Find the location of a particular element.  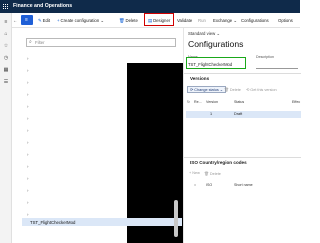

description-field is located at coordinates (277, 65).